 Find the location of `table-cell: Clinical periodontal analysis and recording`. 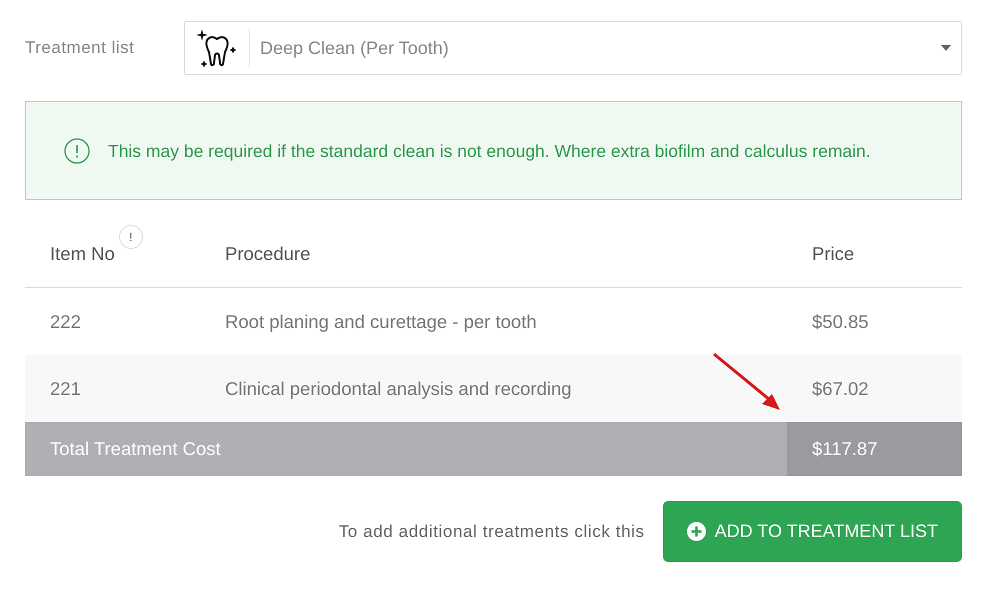

table-cell: Clinical periodontal analysis and recording is located at coordinates (506, 388).